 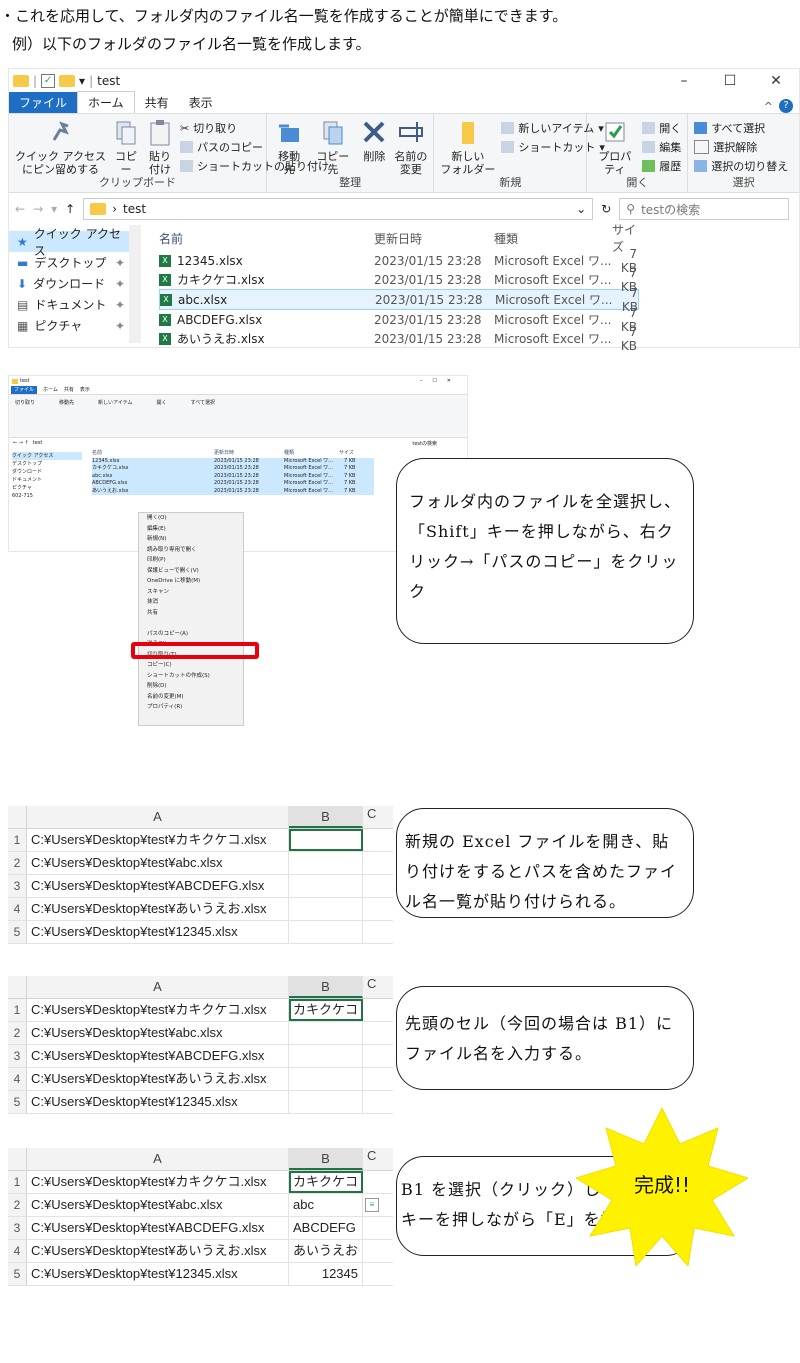 What do you see at coordinates (614, 147) in the screenshot?
I see `properties-button: プロパティ` at bounding box center [614, 147].